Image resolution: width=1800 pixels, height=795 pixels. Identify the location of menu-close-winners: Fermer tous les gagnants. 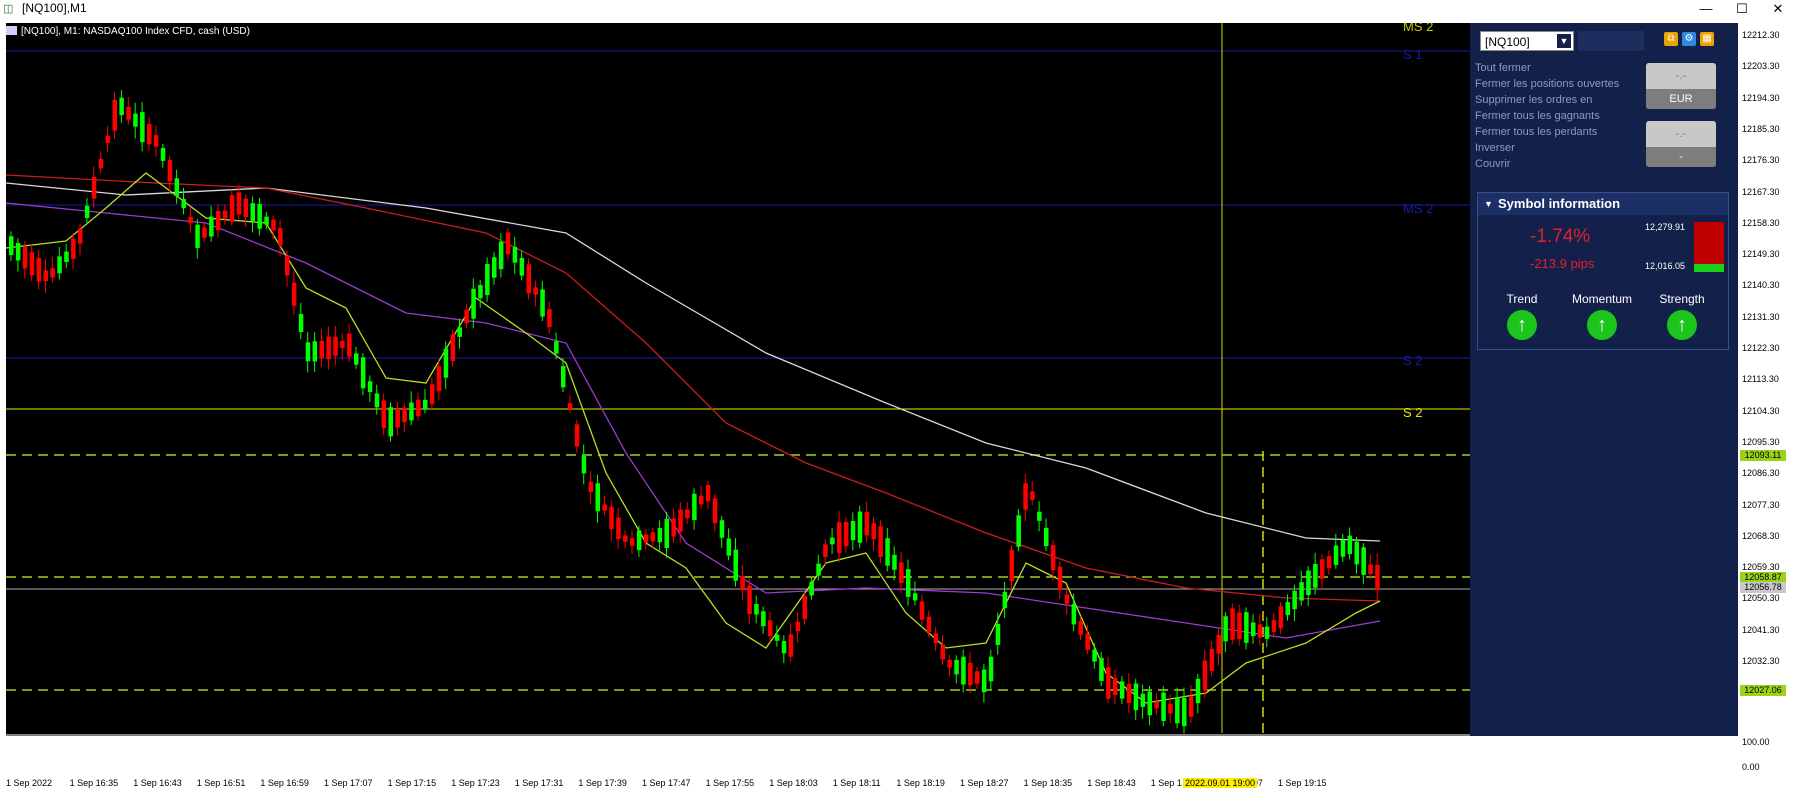
(1537, 116).